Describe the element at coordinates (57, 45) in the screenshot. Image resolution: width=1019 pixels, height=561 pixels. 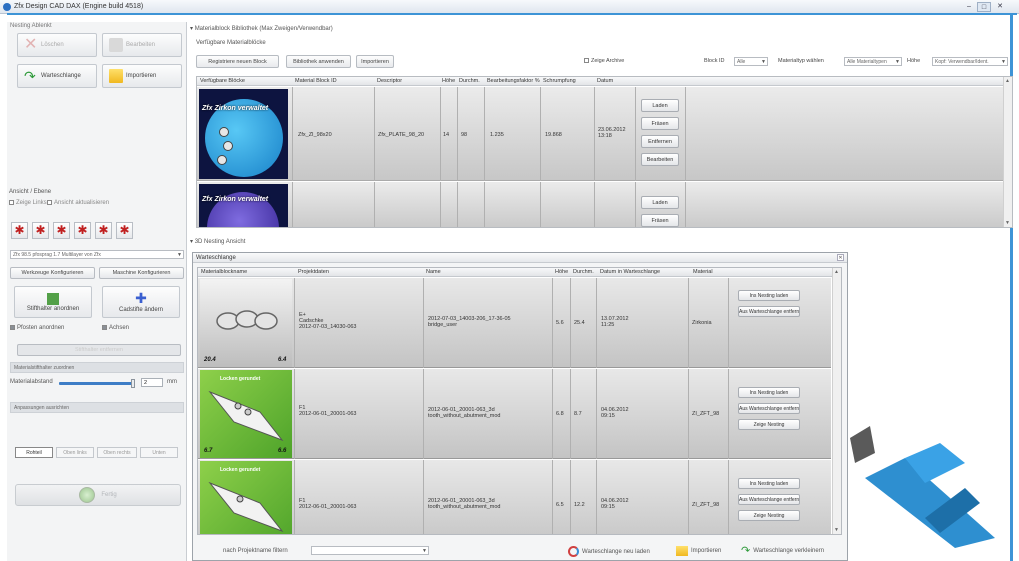
I see `delete-button: ✕ Löschen` at that location.